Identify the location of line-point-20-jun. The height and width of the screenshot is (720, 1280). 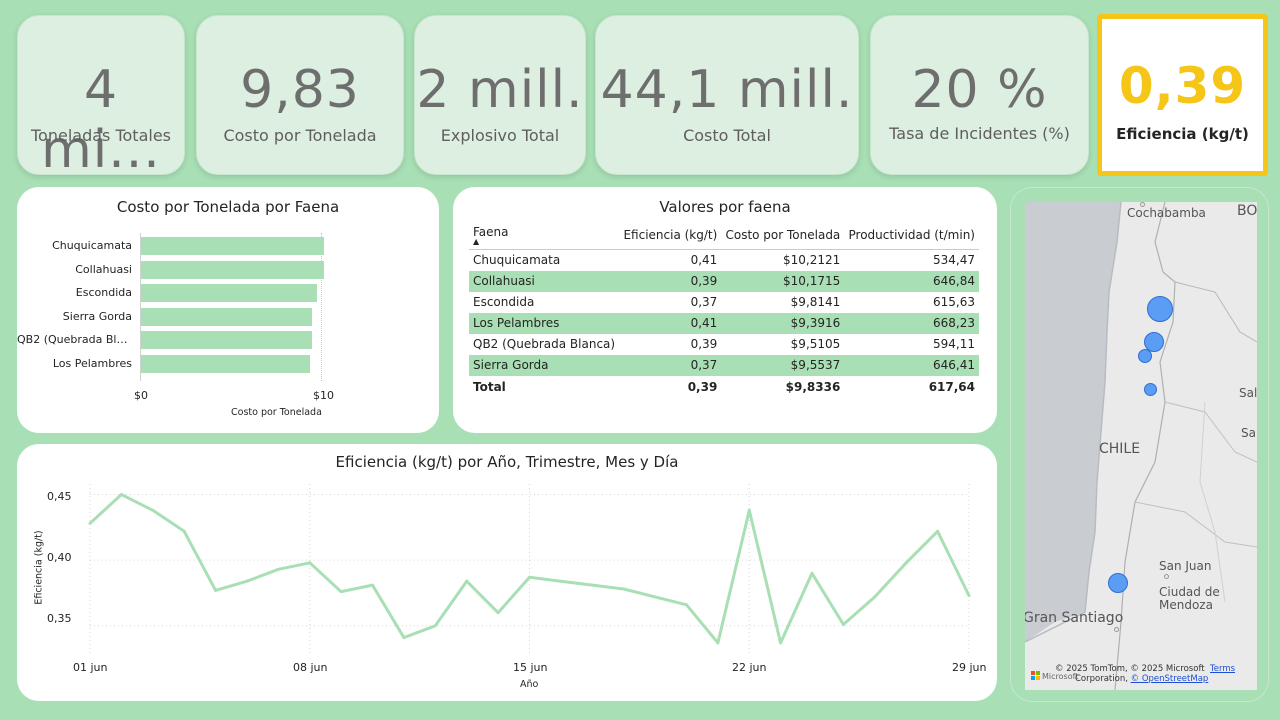
(686, 605).